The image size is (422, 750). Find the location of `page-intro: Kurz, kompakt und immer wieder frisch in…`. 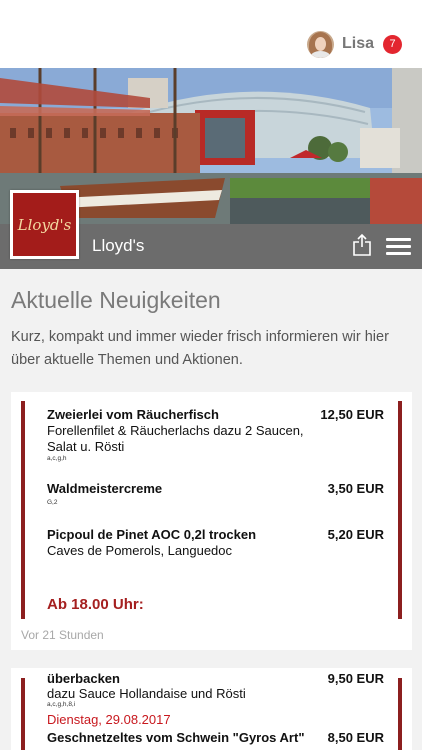

page-intro: Kurz, kompakt und immer wieder frisch in… is located at coordinates (200, 348).